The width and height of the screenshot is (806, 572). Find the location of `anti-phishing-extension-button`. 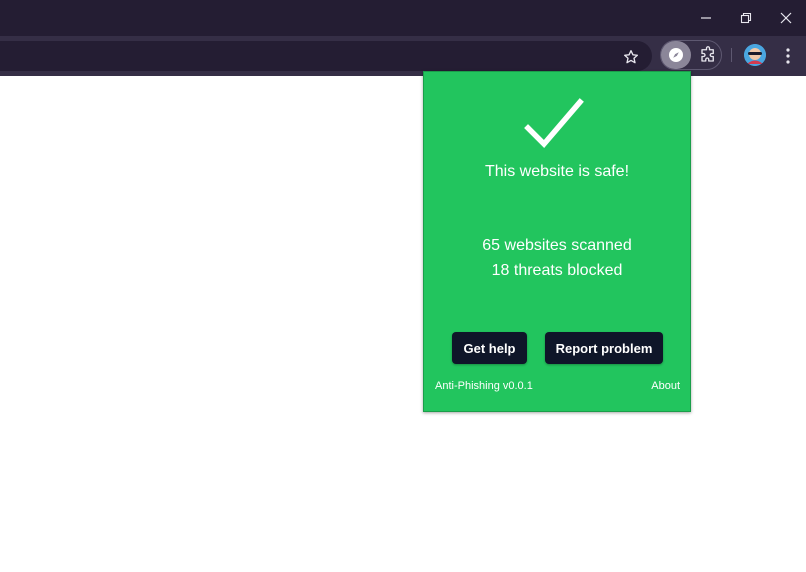

anti-phishing-extension-button is located at coordinates (676, 55).